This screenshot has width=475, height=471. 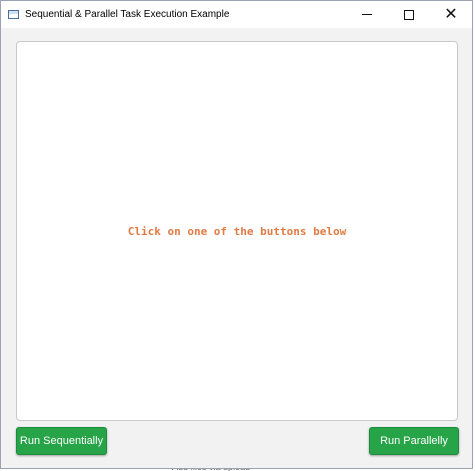 I want to click on maximize-button, so click(x=409, y=14).